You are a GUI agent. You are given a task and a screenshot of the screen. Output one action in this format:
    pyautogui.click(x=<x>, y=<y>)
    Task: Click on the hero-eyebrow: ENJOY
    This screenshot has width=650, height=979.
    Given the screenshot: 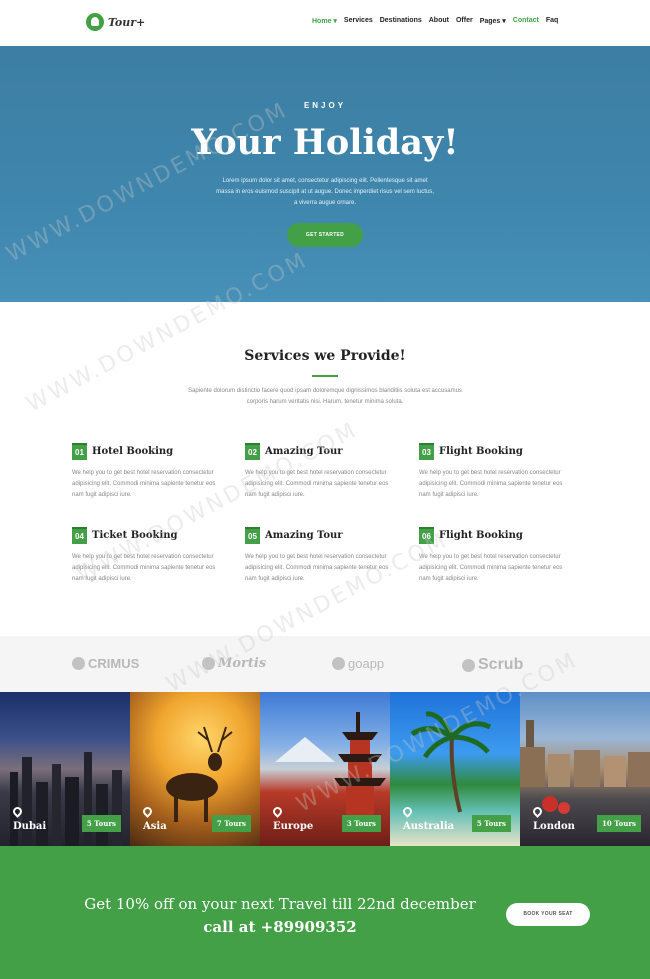 What is the action you would take?
    pyautogui.click(x=325, y=105)
    